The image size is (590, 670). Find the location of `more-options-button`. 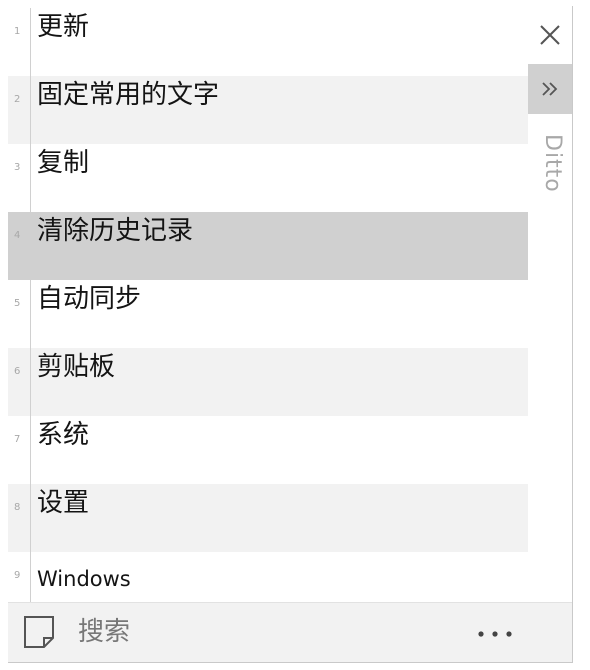

more-options-button is located at coordinates (495, 634).